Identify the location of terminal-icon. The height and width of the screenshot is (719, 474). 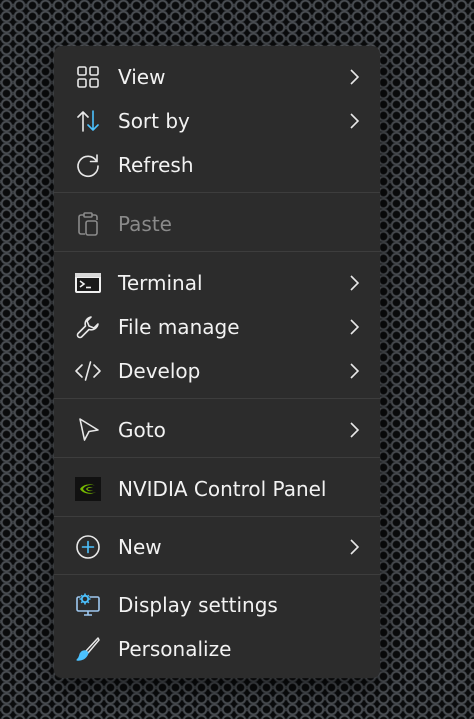
(88, 283).